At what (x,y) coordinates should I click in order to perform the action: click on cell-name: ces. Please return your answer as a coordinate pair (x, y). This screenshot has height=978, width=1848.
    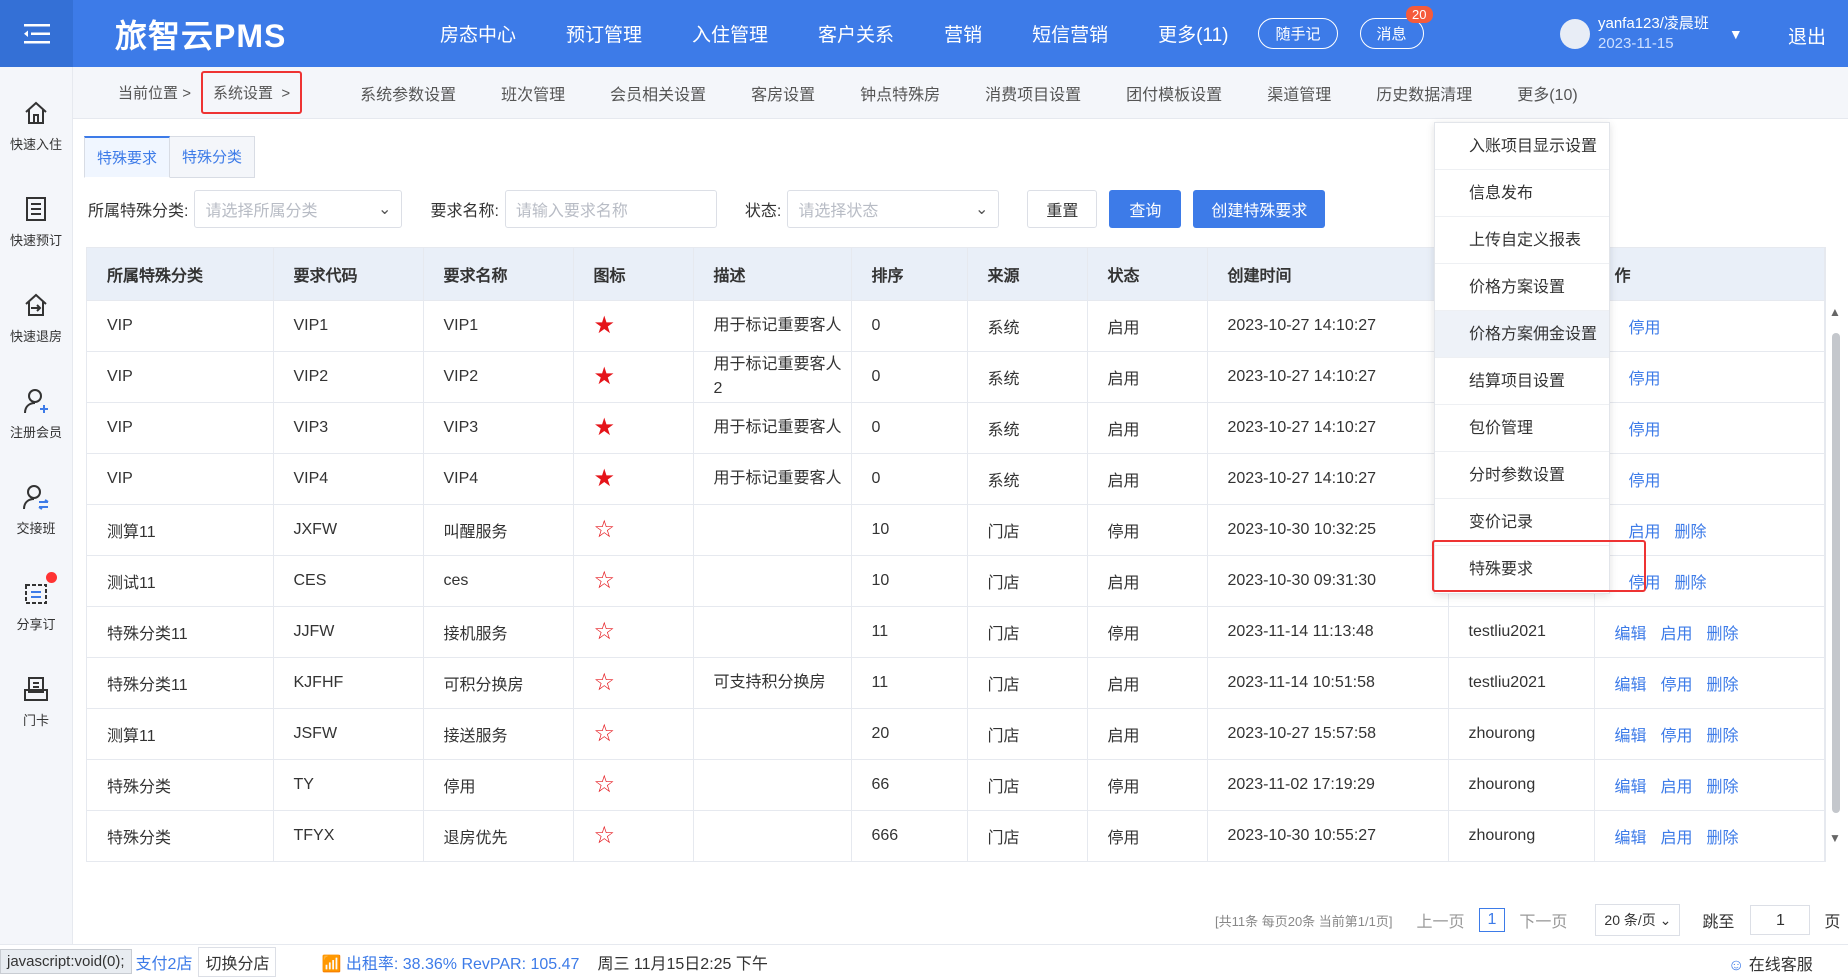
    Looking at the image, I should click on (498, 580).